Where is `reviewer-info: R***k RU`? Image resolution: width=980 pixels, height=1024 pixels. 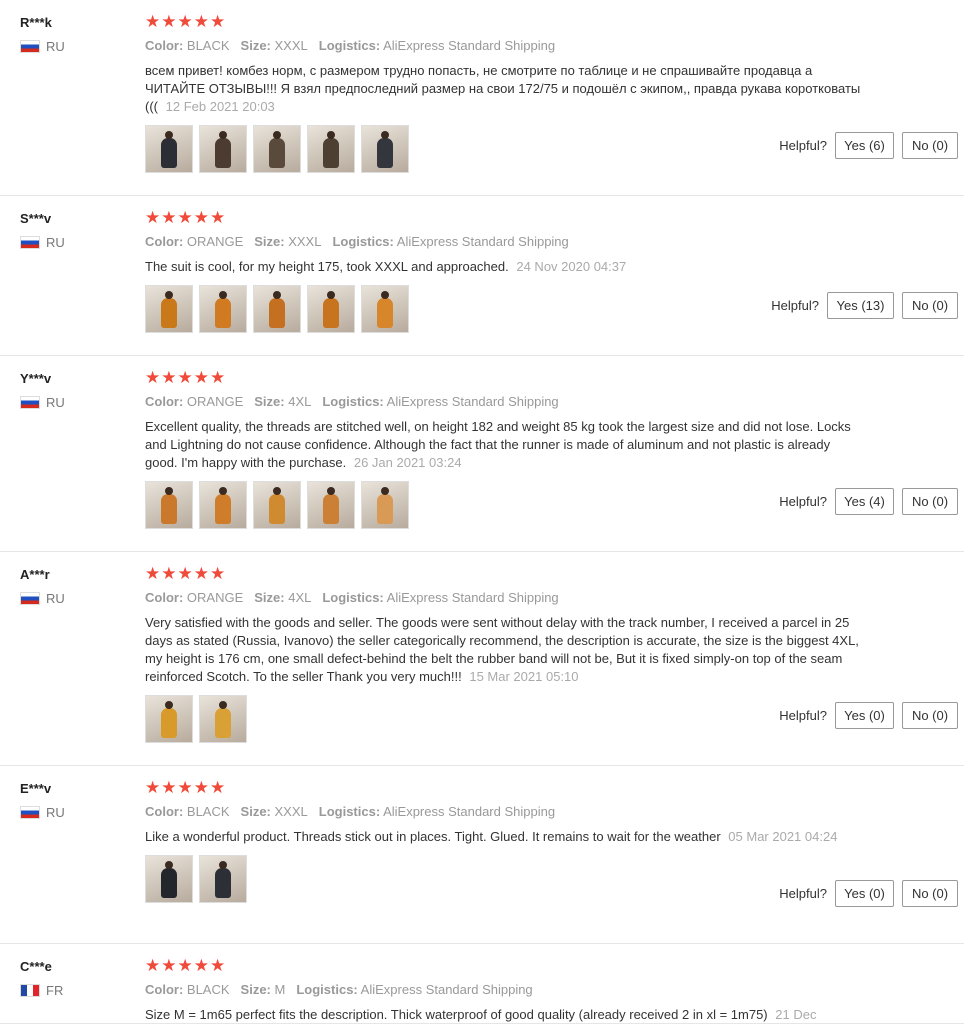 reviewer-info: R***k RU is located at coordinates (75, 34).